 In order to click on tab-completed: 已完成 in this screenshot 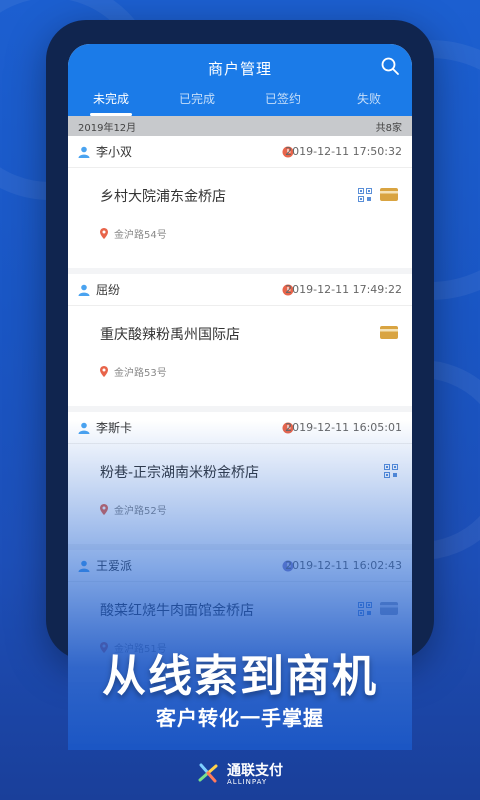, I will do `click(197, 101)`.